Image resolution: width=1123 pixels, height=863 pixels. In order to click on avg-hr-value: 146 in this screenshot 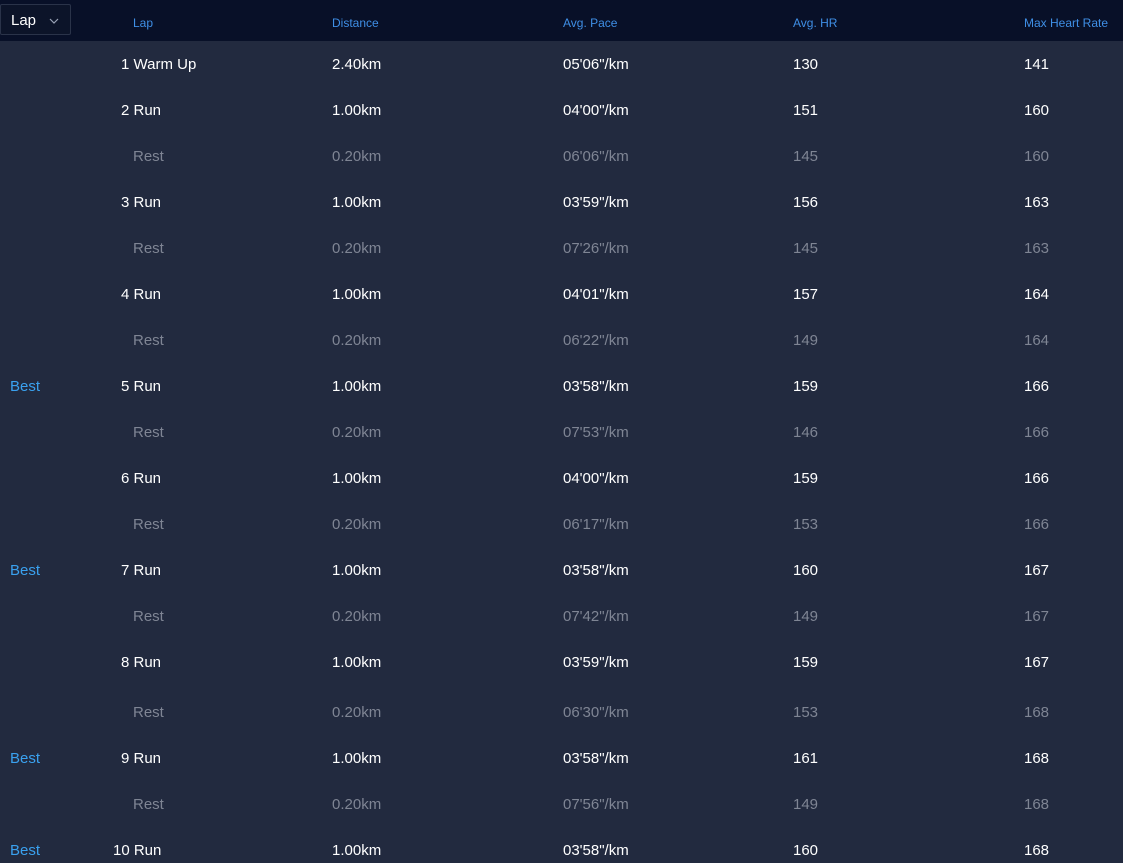, I will do `click(806, 432)`.